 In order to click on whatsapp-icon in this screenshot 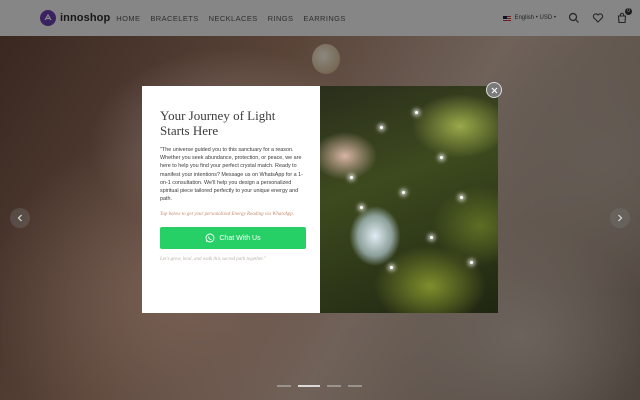, I will do `click(210, 238)`.